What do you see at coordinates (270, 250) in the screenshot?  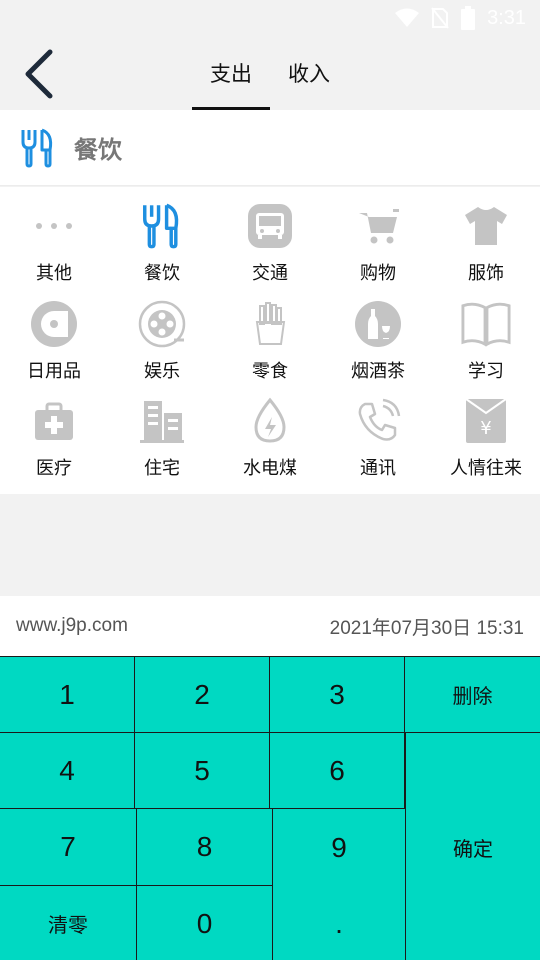 I see `category-transport: 交通` at bounding box center [270, 250].